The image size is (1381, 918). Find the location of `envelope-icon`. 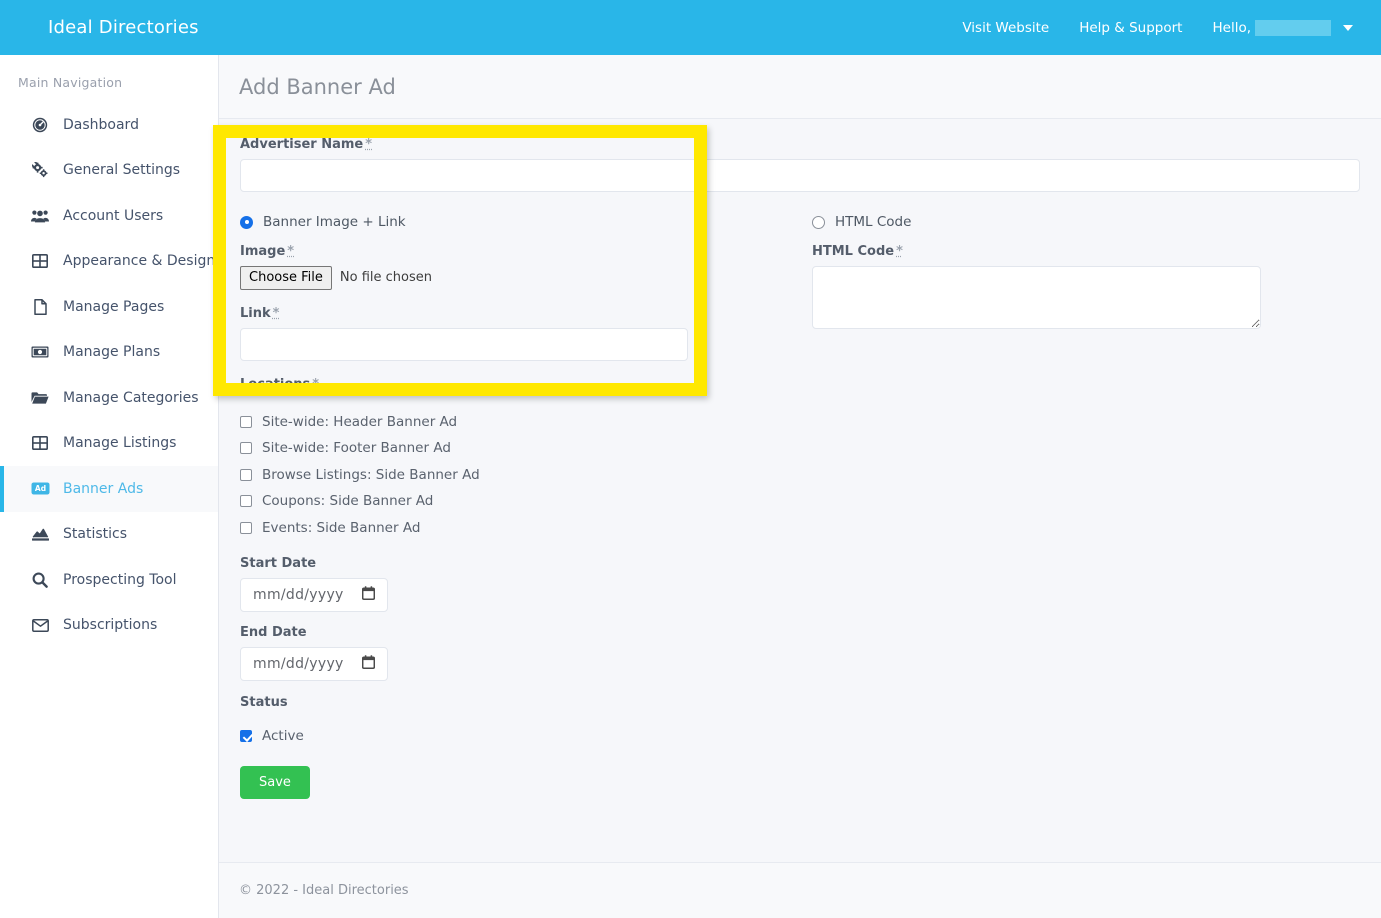

envelope-icon is located at coordinates (40, 625).